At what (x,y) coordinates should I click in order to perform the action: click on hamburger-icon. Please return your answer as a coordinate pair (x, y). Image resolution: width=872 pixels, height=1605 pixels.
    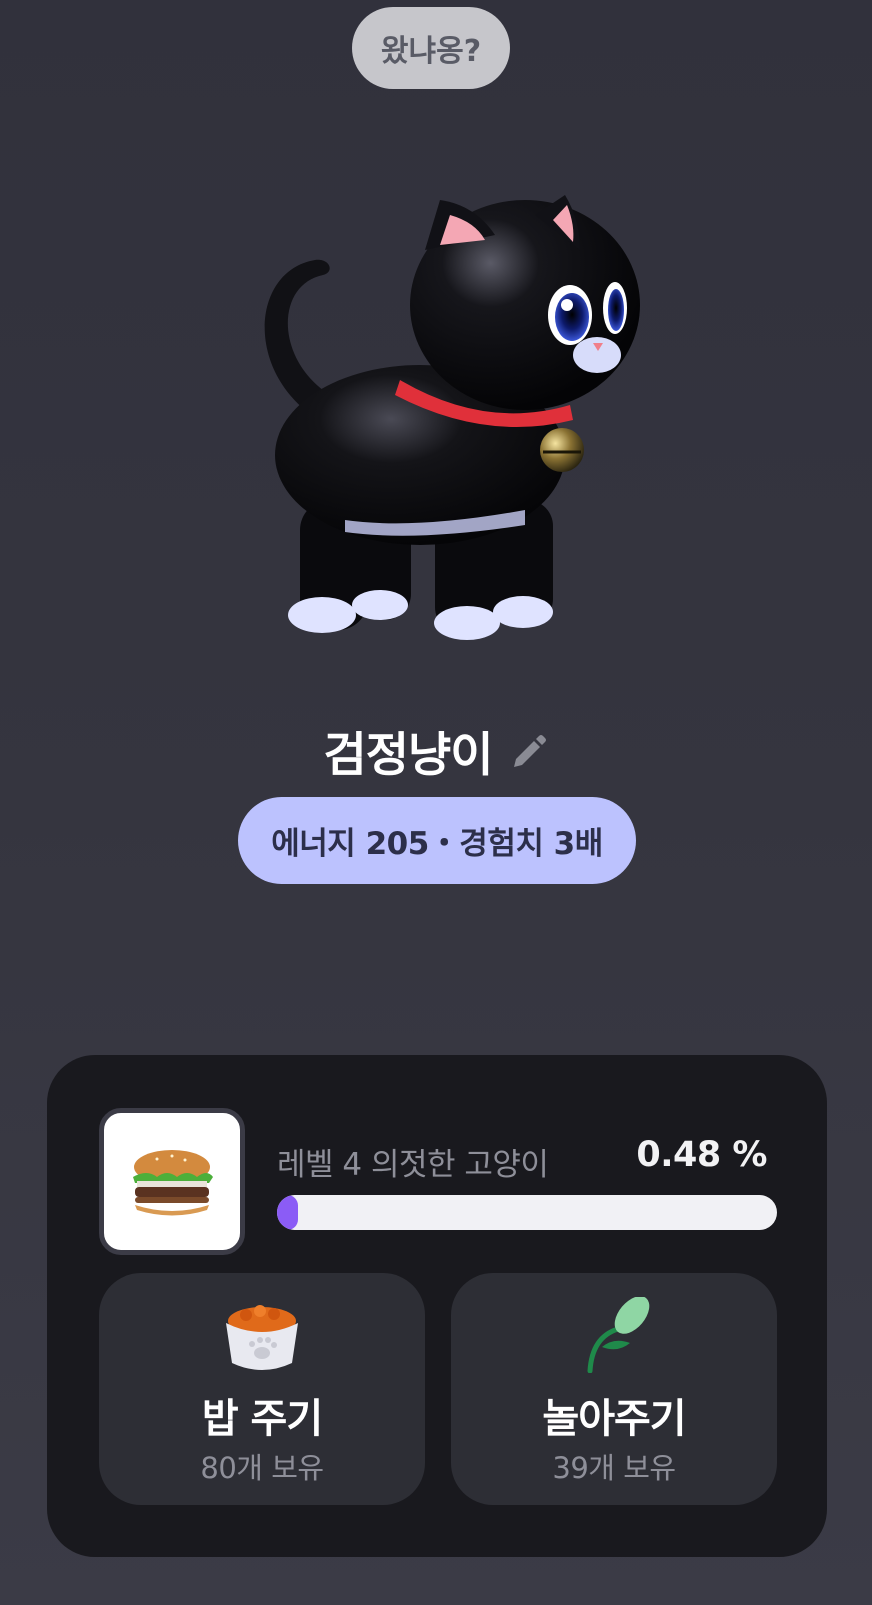
    Looking at the image, I should click on (173, 1182).